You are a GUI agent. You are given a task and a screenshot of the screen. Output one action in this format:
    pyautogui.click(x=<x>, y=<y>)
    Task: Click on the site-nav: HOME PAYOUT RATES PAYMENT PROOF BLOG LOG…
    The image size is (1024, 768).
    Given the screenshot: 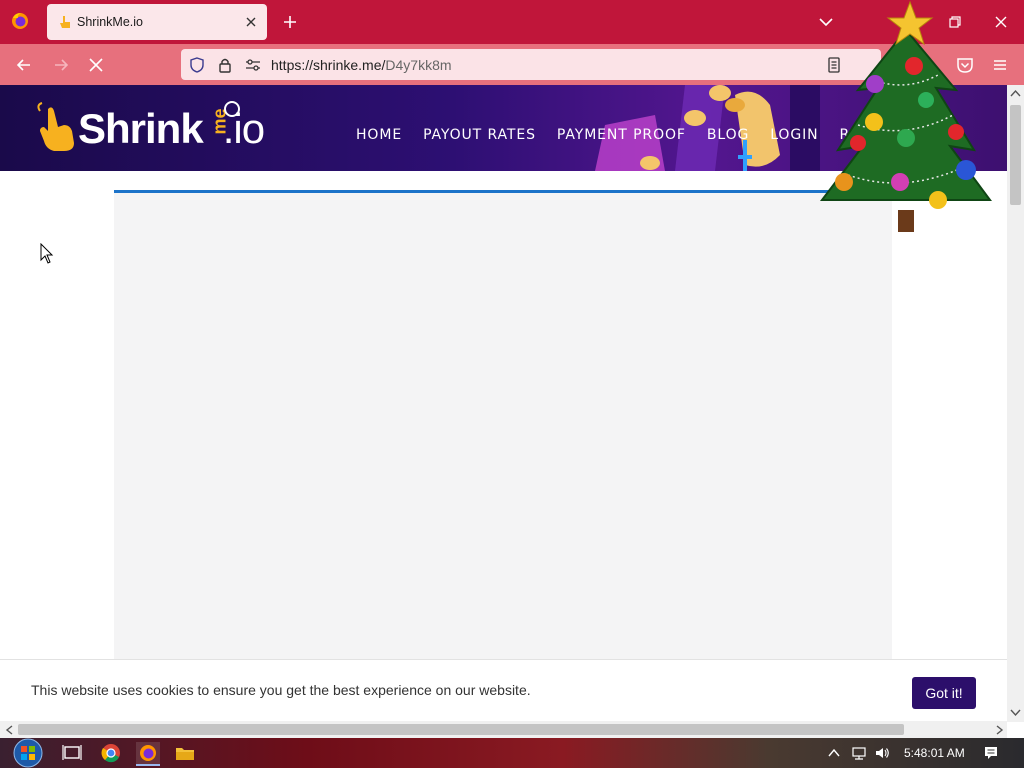 What is the action you would take?
    pyautogui.click(x=608, y=135)
    